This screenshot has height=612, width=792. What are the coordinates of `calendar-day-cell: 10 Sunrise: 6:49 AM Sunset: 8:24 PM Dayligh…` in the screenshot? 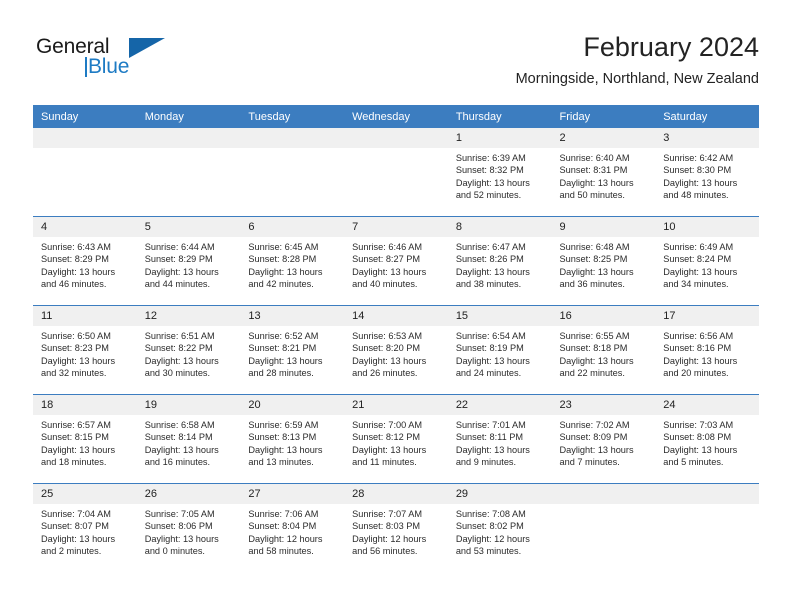 It's located at (707, 261).